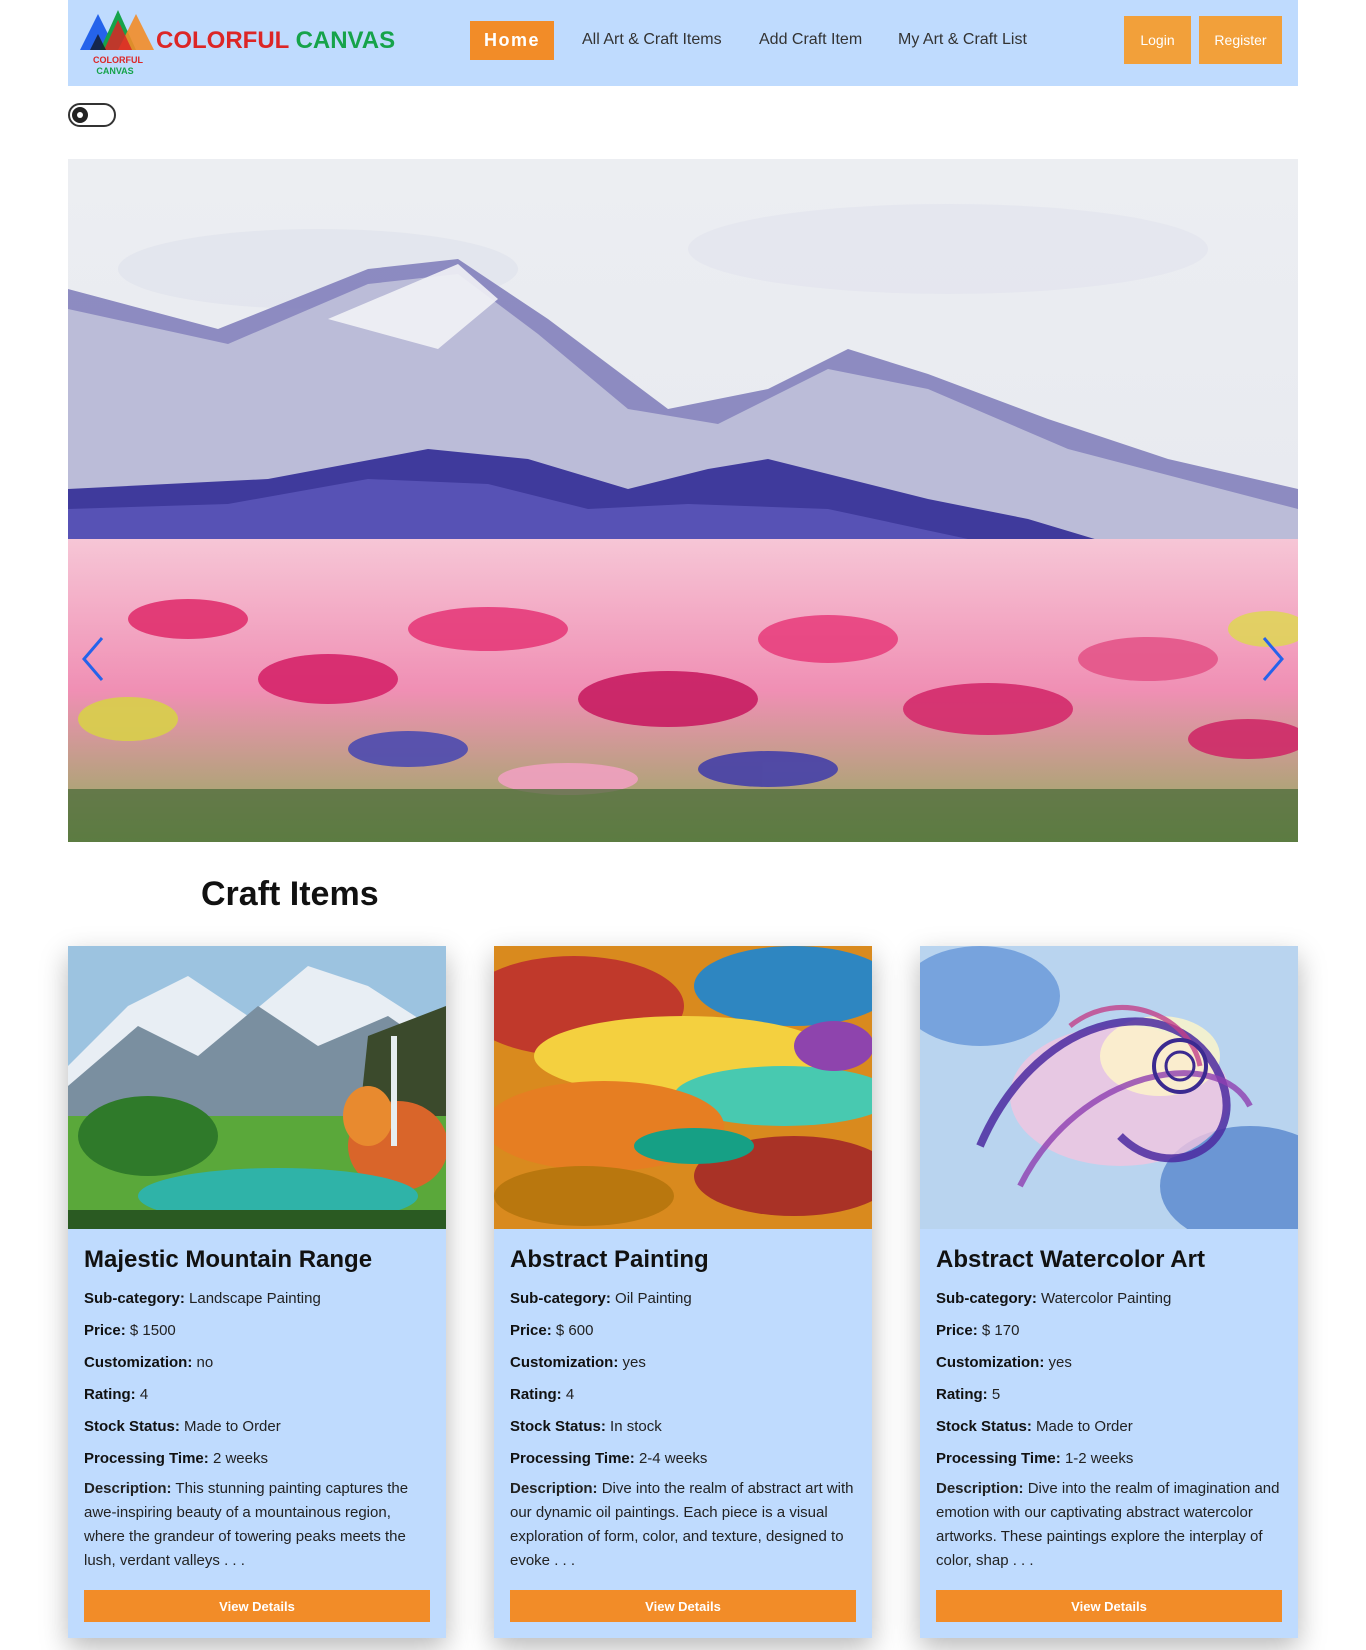 The height and width of the screenshot is (1650, 1366). Describe the element at coordinates (290, 894) in the screenshot. I see `section-title: Craft Items` at that location.